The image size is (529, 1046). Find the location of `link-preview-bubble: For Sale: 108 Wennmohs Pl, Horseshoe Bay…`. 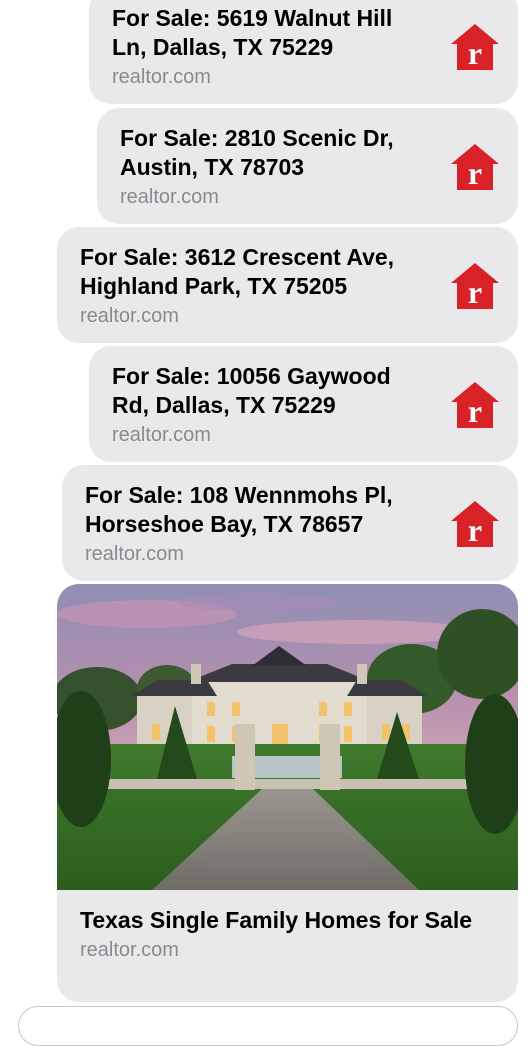

link-preview-bubble: For Sale: 108 Wennmohs Pl, Horseshoe Bay… is located at coordinates (290, 523).